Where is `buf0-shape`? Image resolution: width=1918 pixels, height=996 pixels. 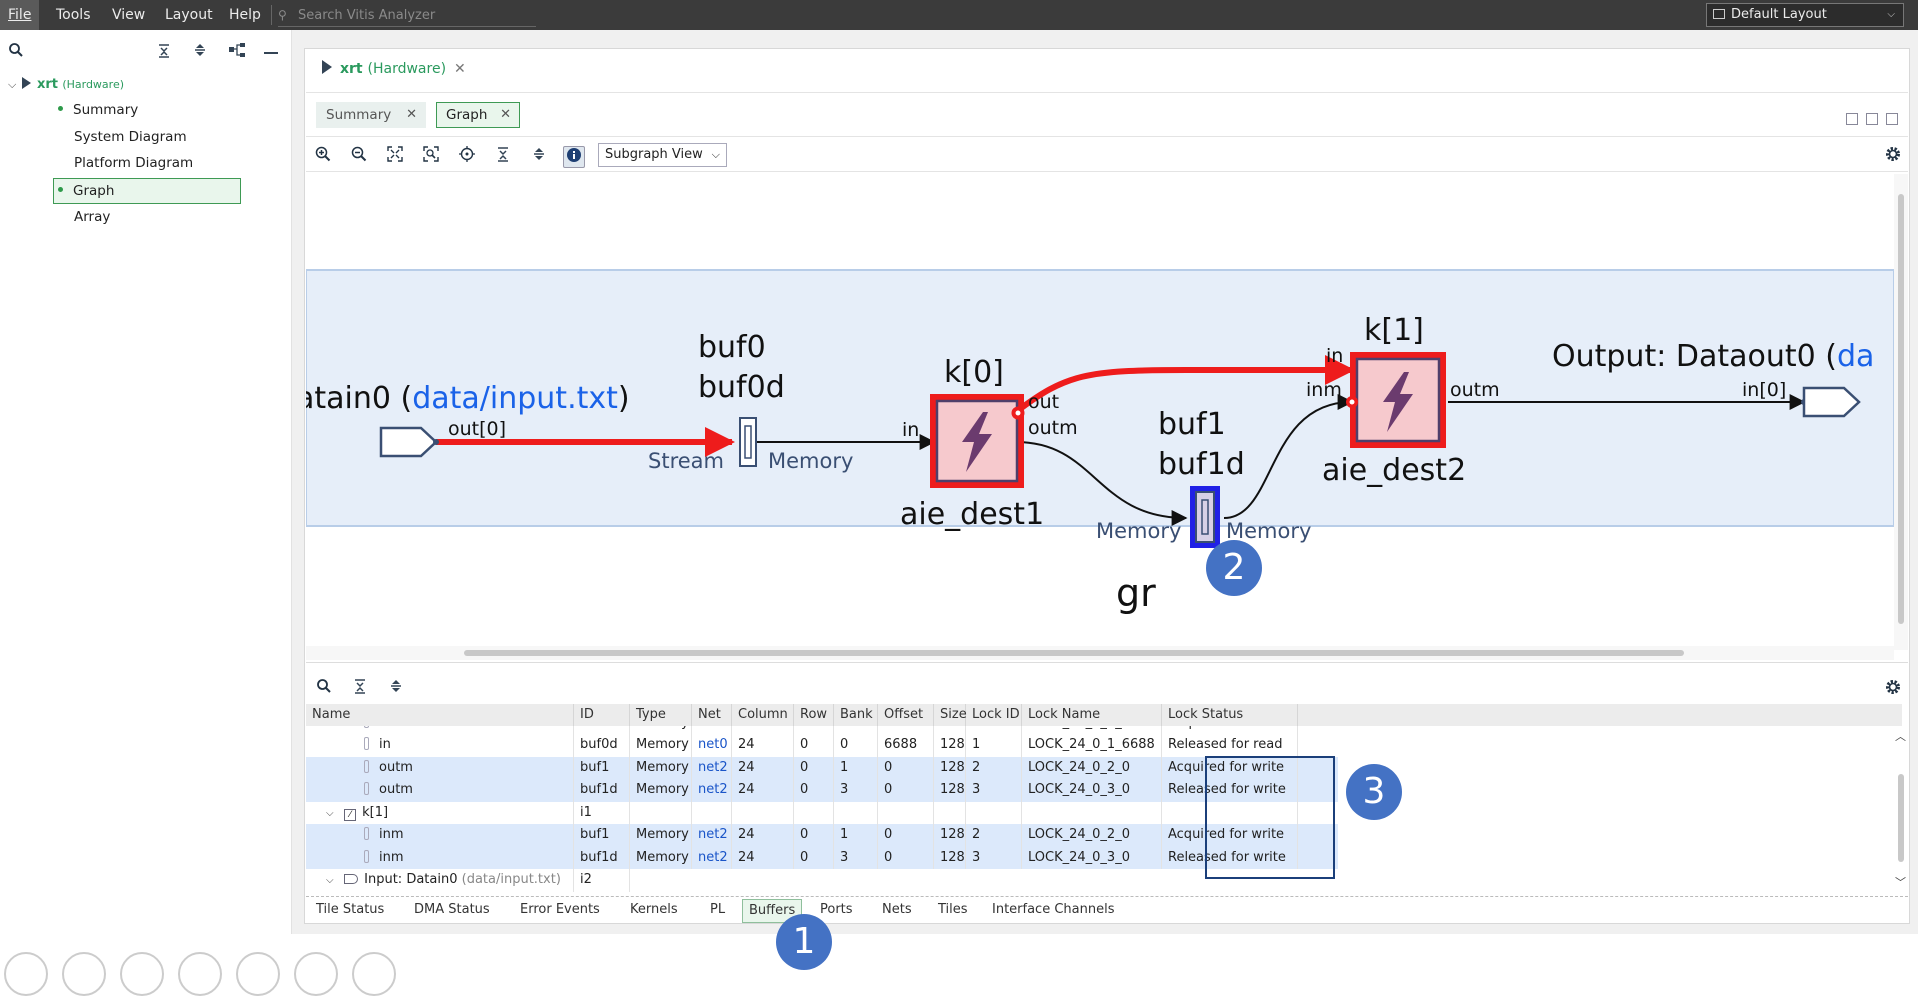 buf0-shape is located at coordinates (748, 442).